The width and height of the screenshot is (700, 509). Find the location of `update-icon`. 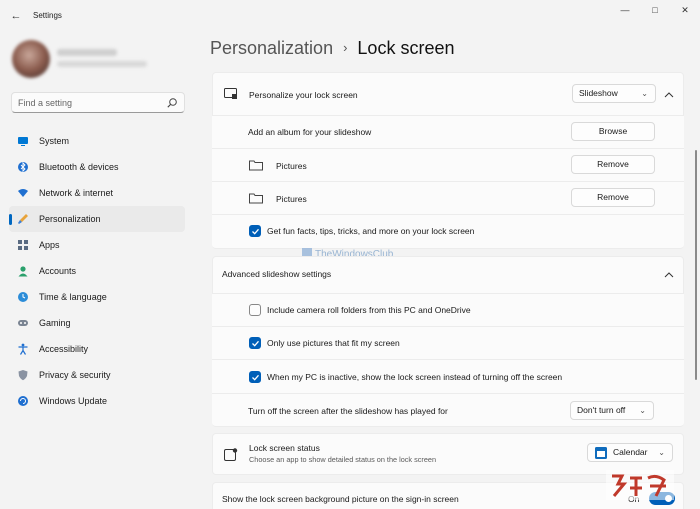

update-icon is located at coordinates (23, 401).